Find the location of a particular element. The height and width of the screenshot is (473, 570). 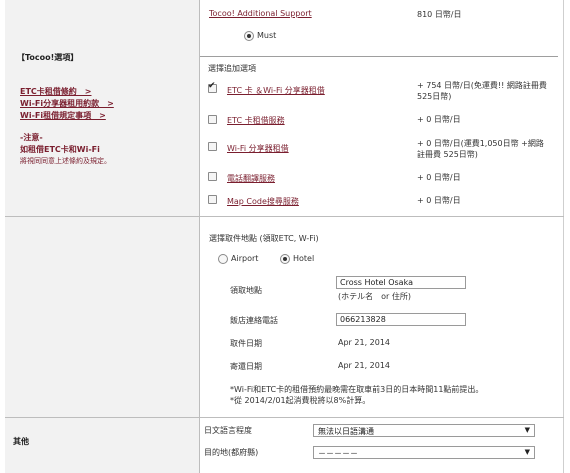

option-price-cont: 525日幣) is located at coordinates (434, 96).